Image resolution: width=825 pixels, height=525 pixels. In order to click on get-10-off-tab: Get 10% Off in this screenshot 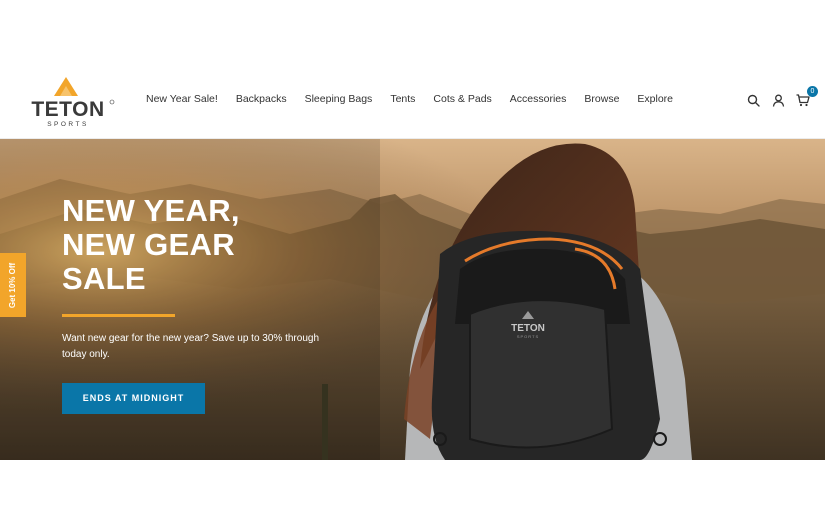, I will do `click(13, 285)`.